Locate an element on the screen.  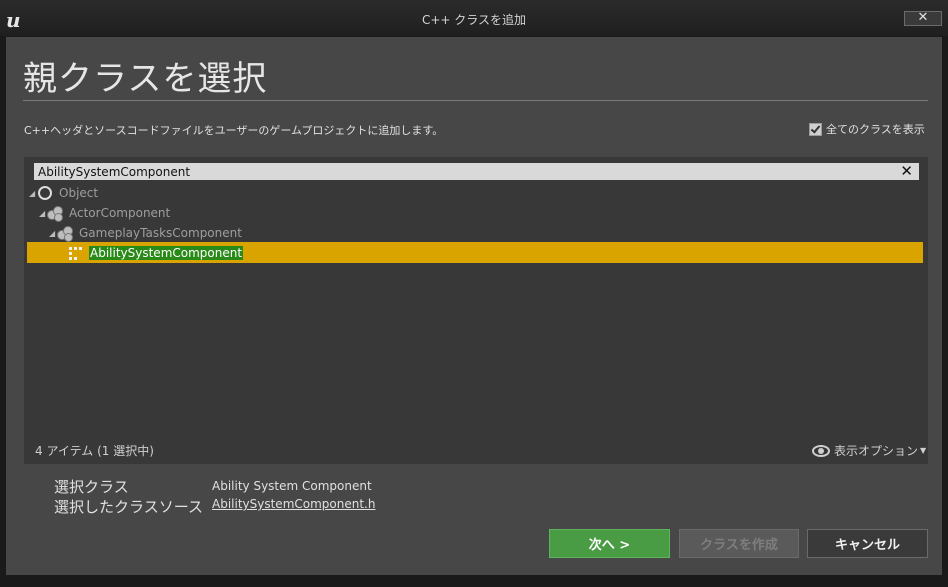
tree-item-abilitysystemcomponent: AbilitySystemComponent is located at coordinates (155, 253).